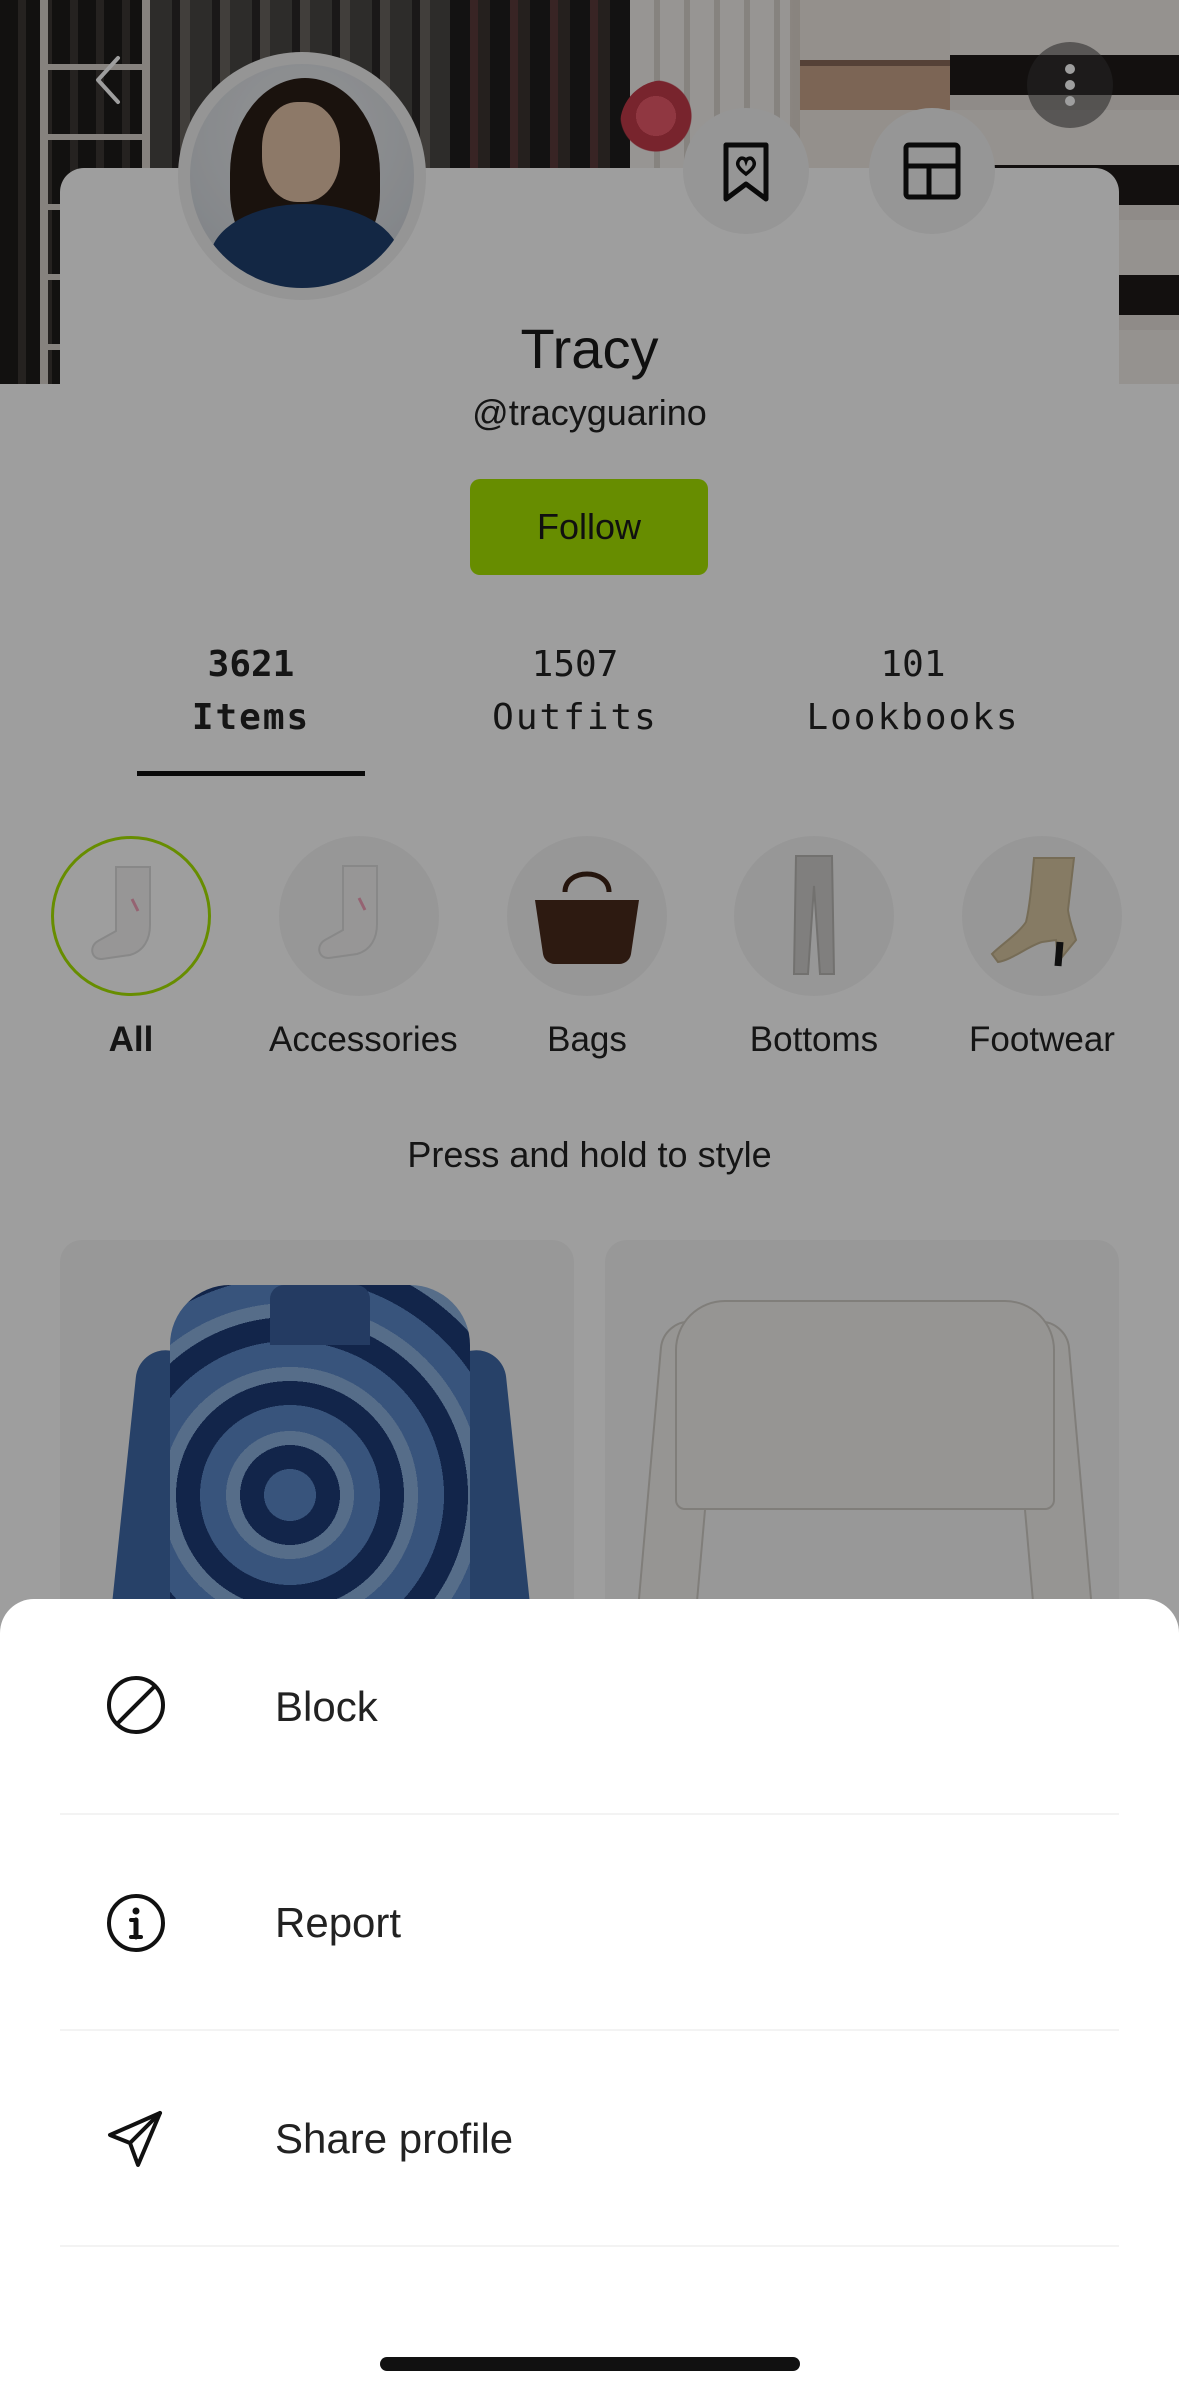  Describe the element at coordinates (589, 2139) in the screenshot. I see `share-profile-menu-item: Share profile` at that location.